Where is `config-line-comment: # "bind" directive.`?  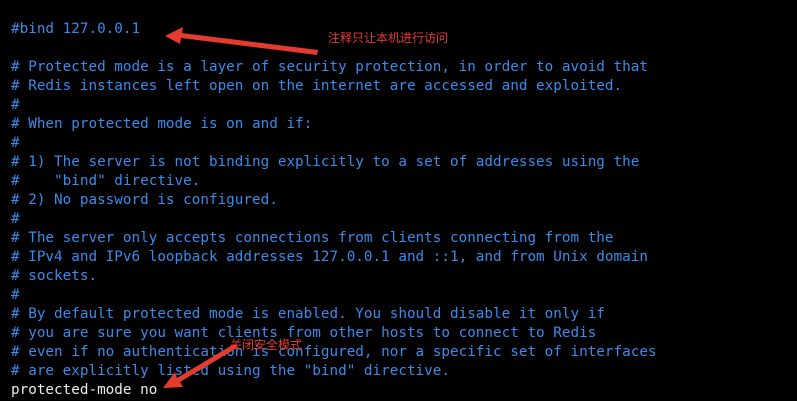
config-line-comment: # "bind" directive. is located at coordinates (106, 181).